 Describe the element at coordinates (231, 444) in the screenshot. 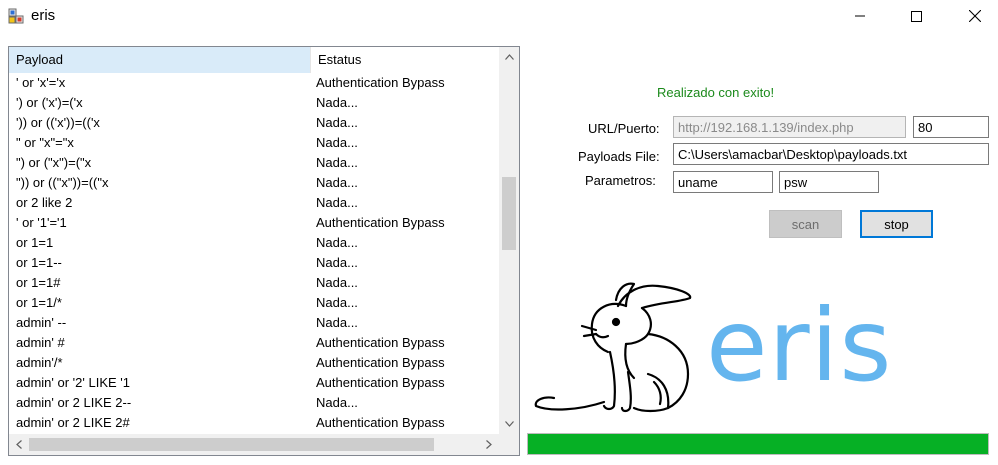

I see `horizontal-scroll-thumb` at that location.